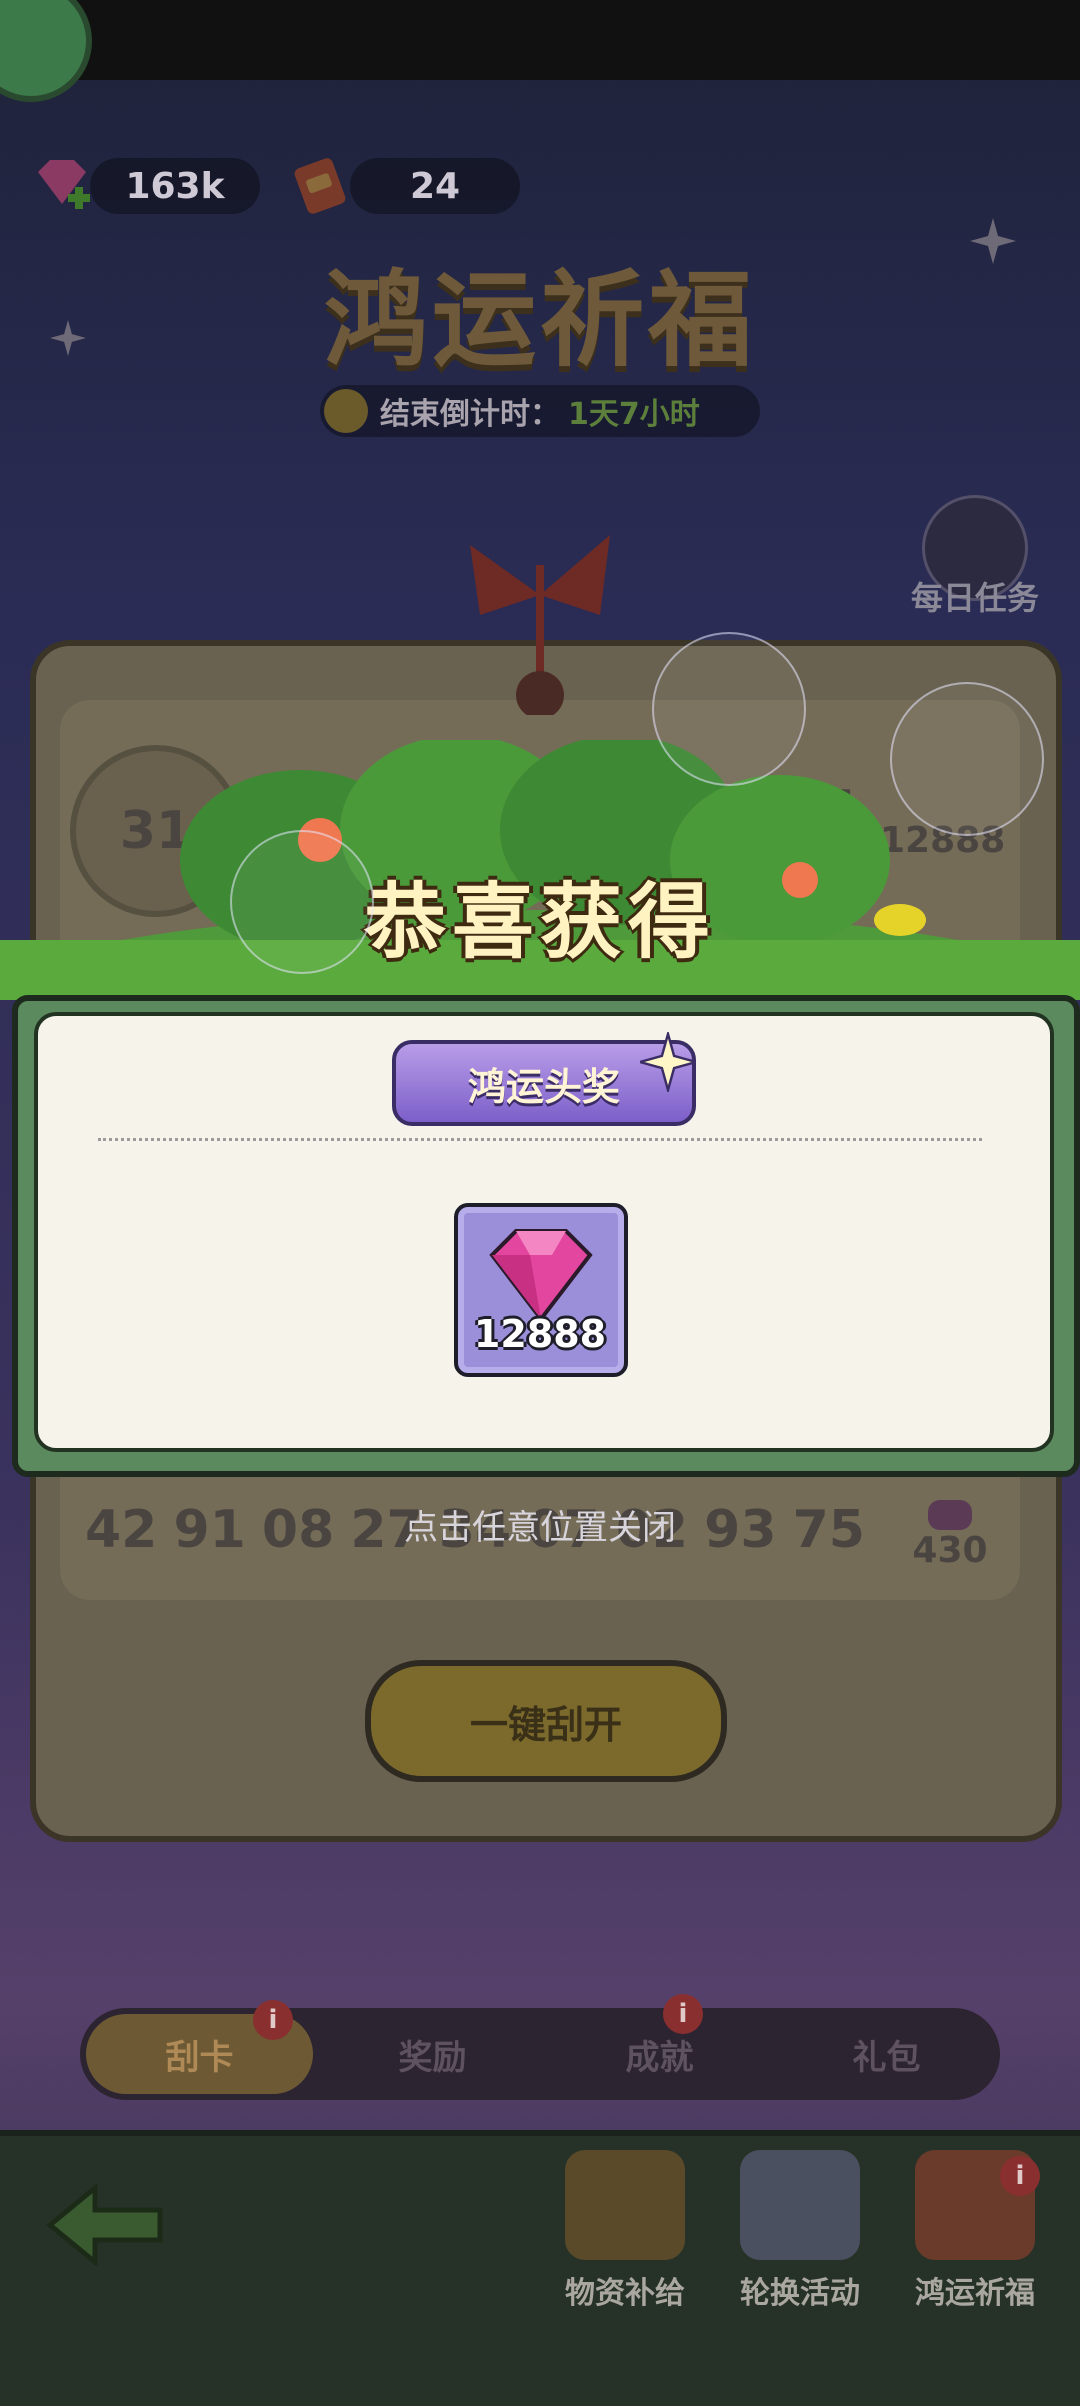 This screenshot has height=2406, width=1080. I want to click on gem-plus-icon, so click(64, 184).